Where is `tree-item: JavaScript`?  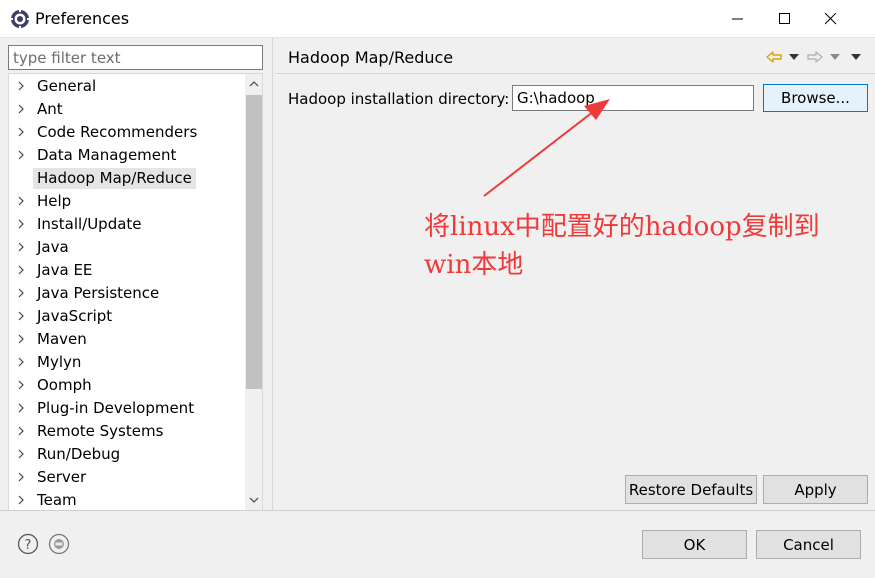 tree-item: JavaScript is located at coordinates (127, 316).